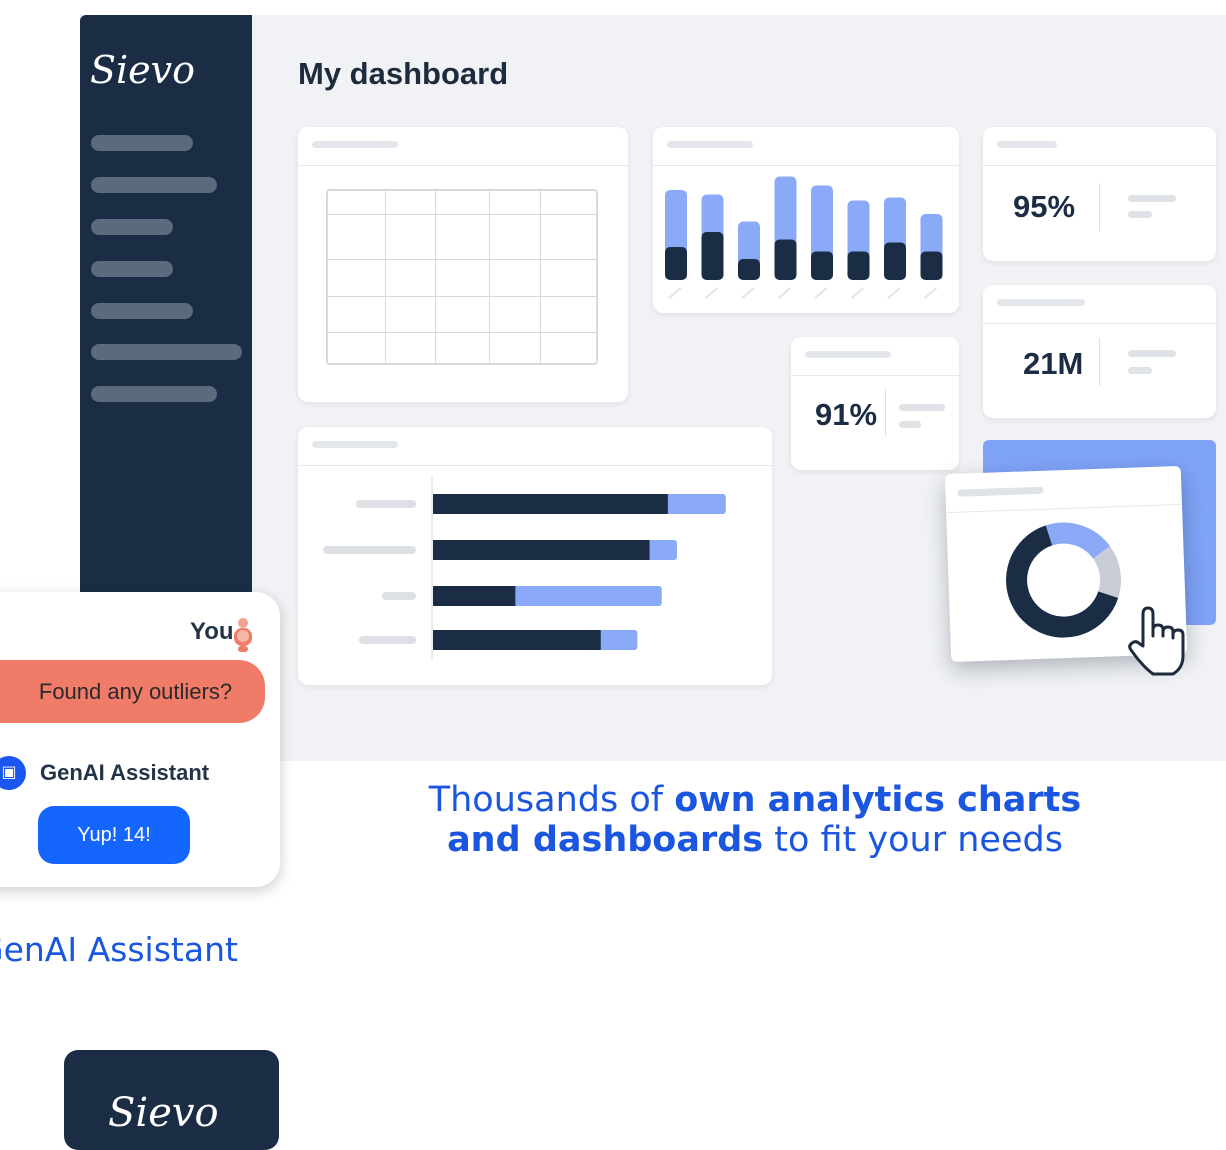  Describe the element at coordinates (142, 70) in the screenshot. I see `sievo-logo: Sievo` at that location.